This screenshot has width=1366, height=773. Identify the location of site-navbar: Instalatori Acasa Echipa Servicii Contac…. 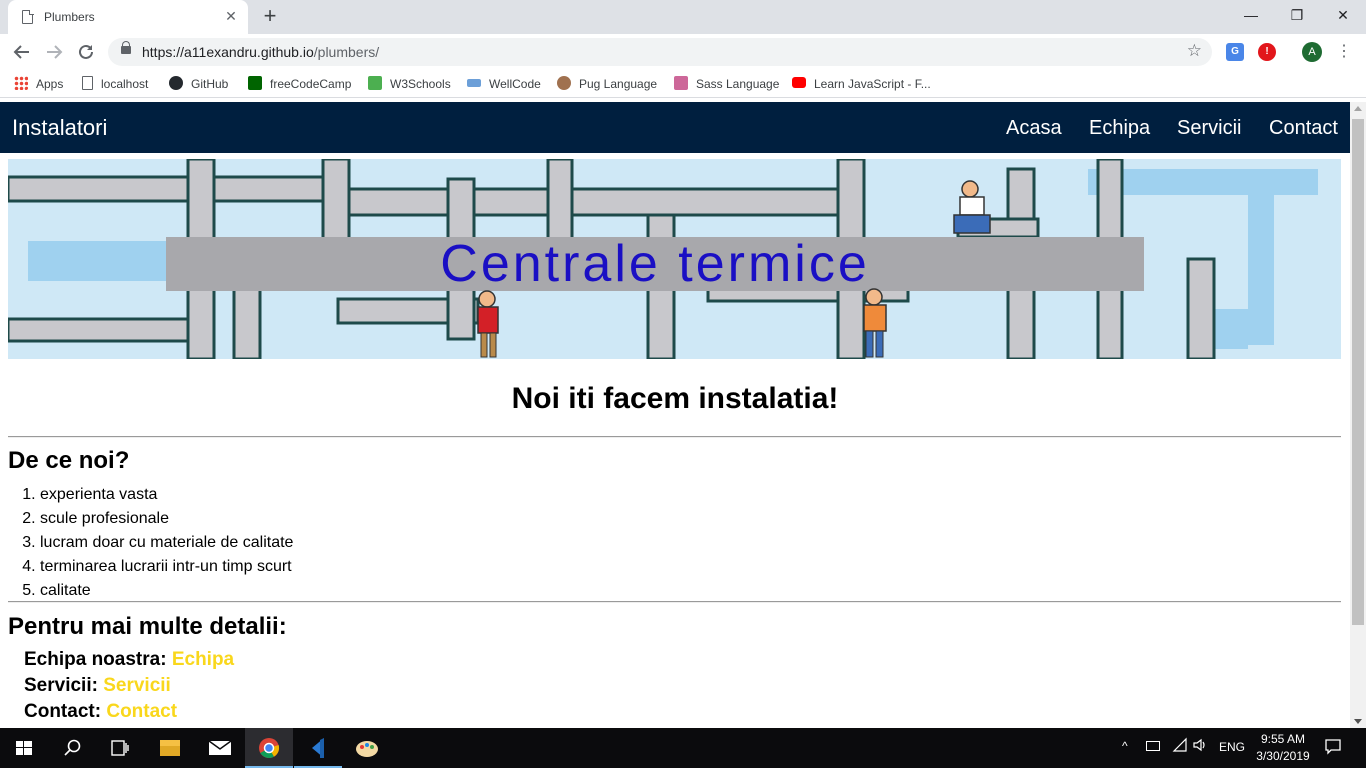
(675, 127).